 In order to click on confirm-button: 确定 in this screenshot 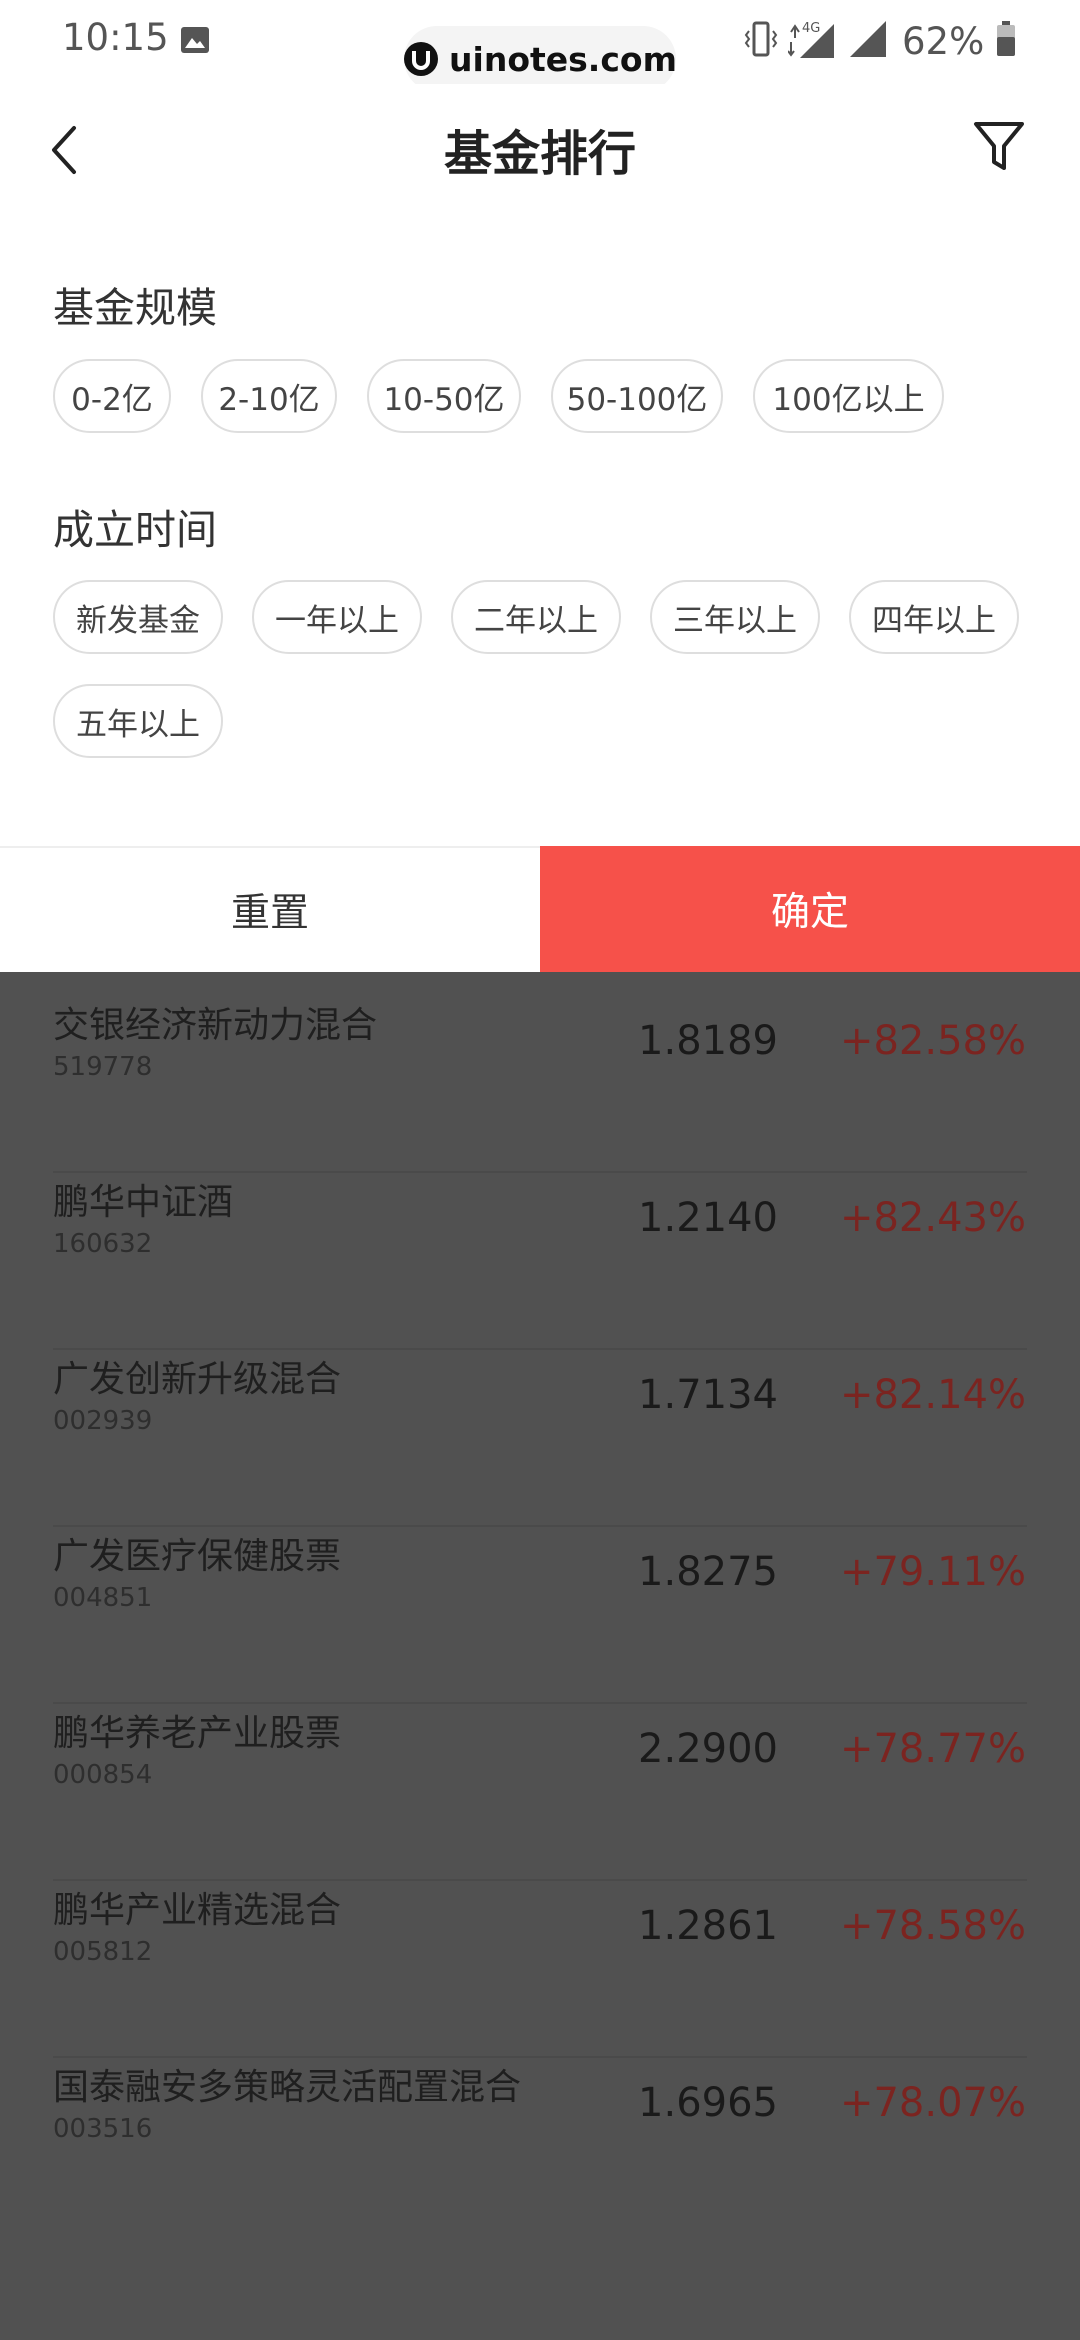, I will do `click(810, 909)`.